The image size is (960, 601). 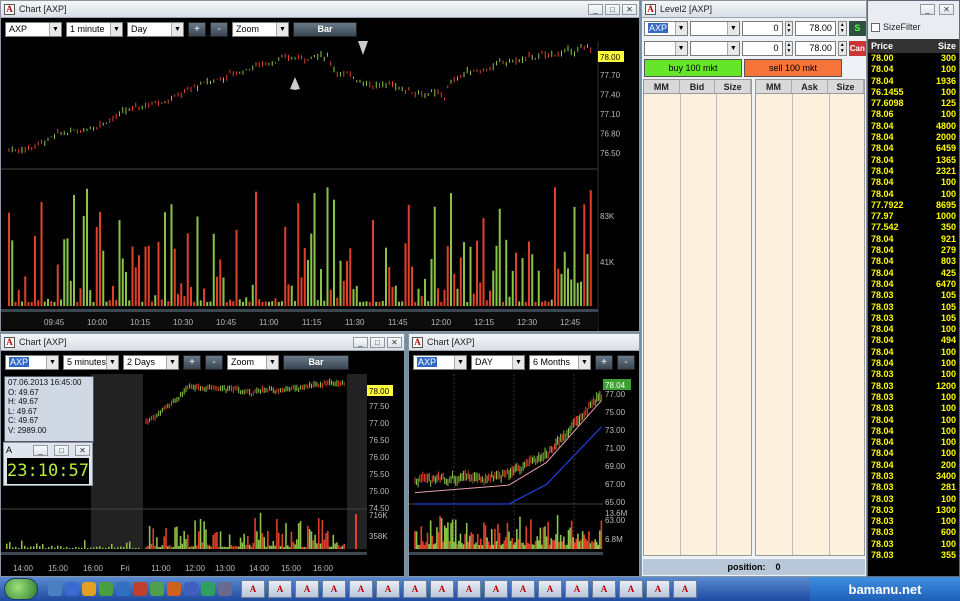 What do you see at coordinates (714, 28) in the screenshot?
I see `route-select: ▼` at bounding box center [714, 28].